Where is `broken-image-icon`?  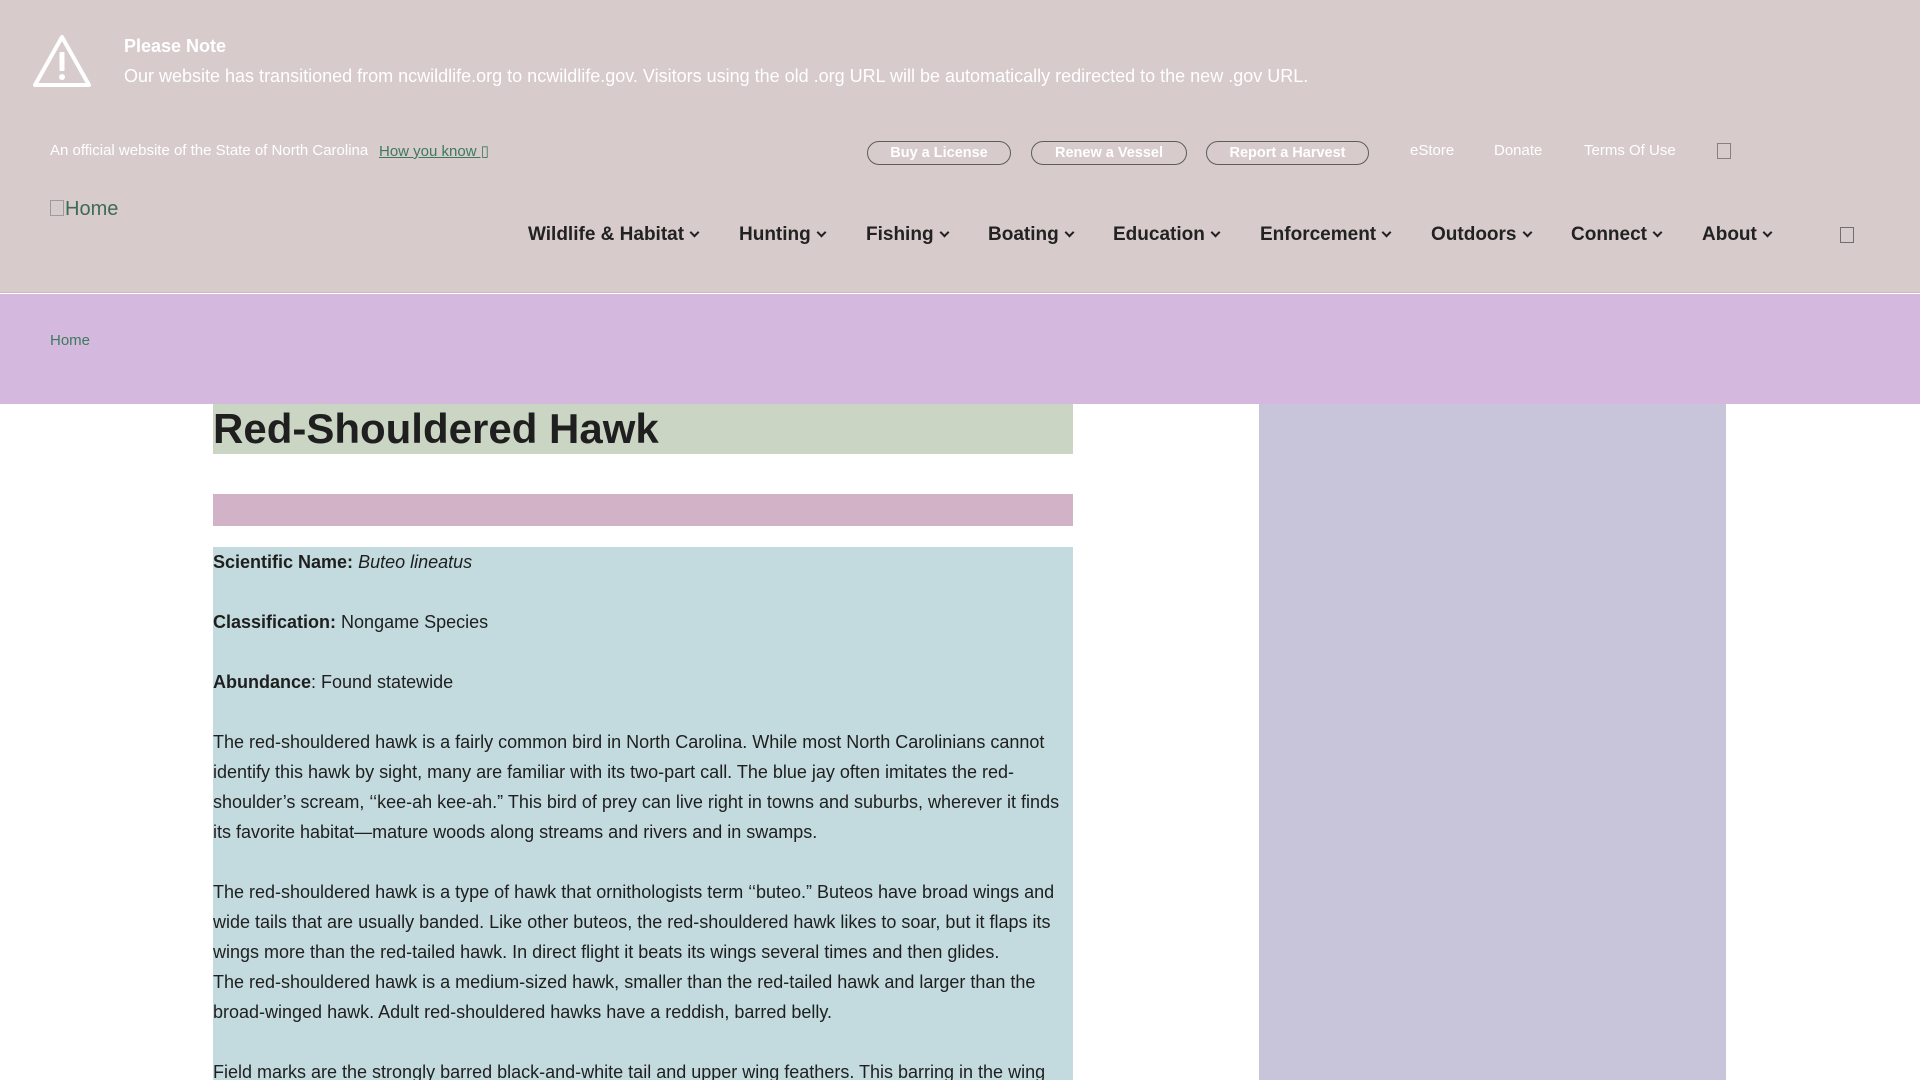 broken-image-icon is located at coordinates (57, 208).